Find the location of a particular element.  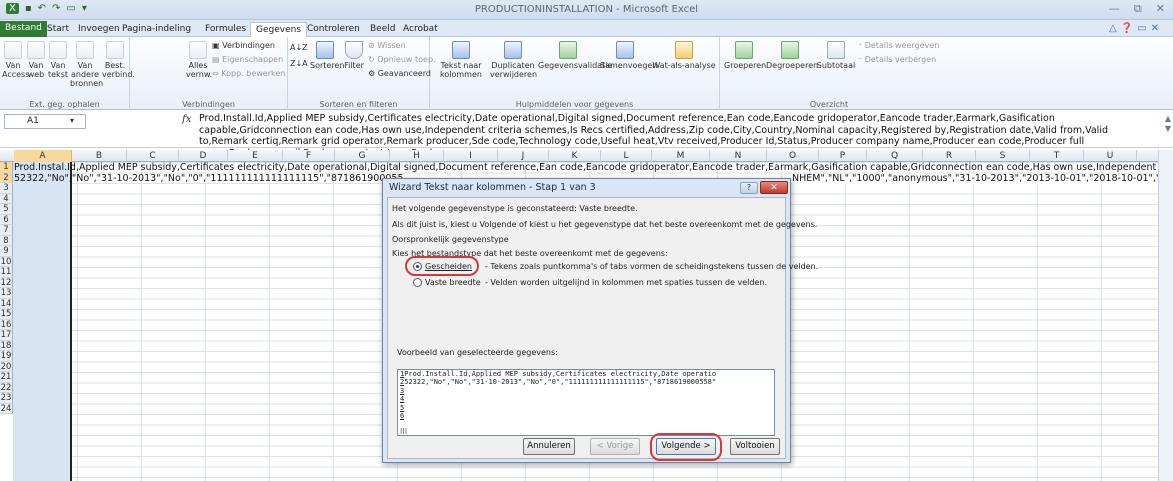

column-header-p: P is located at coordinates (843, 156).